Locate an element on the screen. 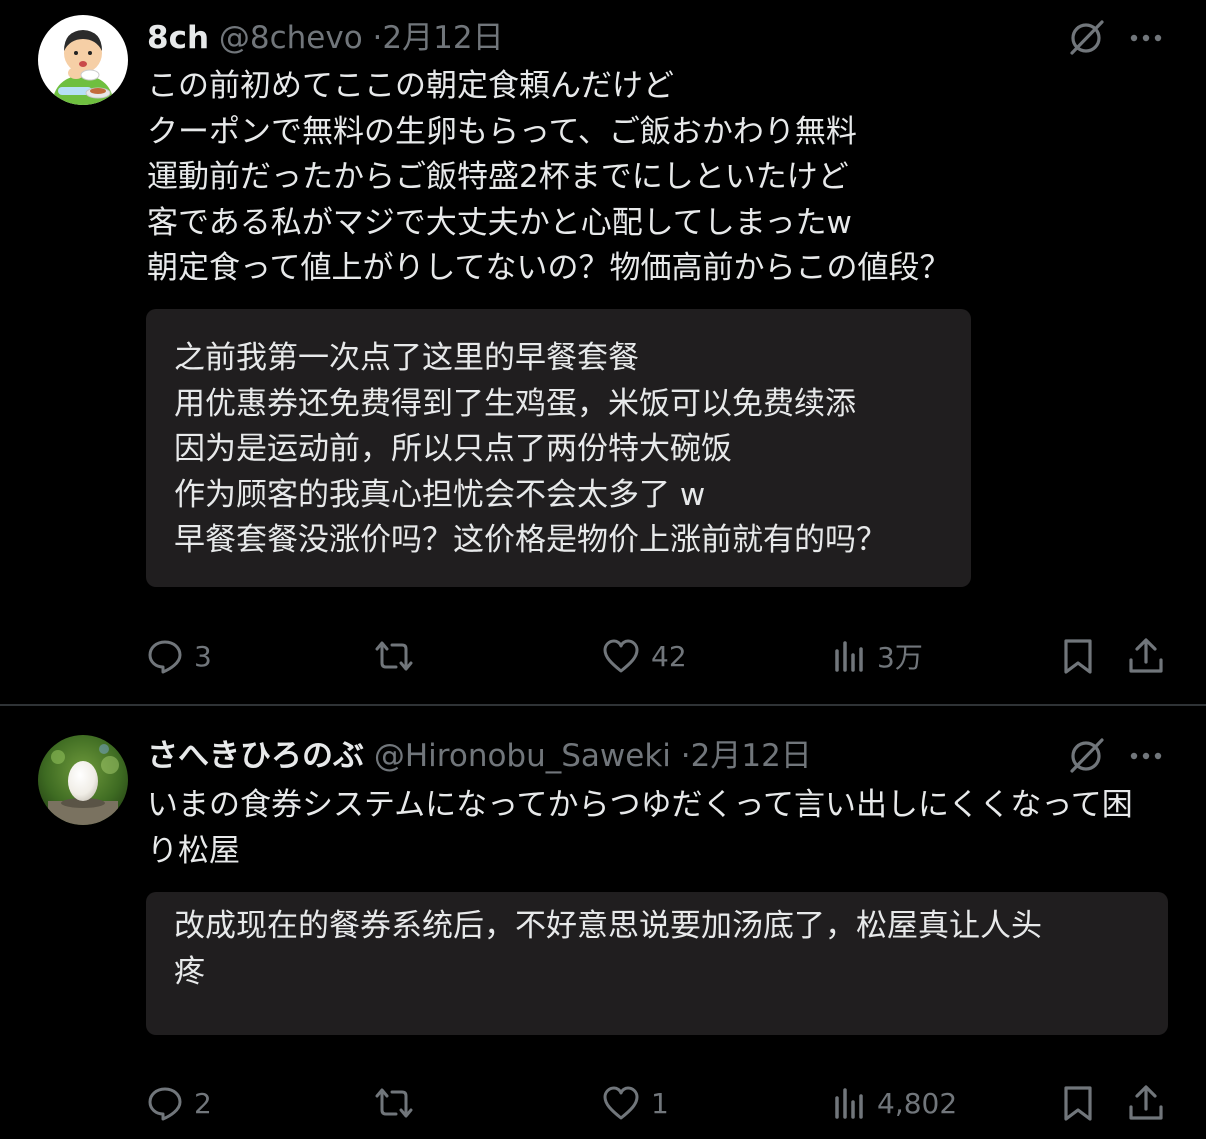  views-count: 3万 is located at coordinates (900, 657).